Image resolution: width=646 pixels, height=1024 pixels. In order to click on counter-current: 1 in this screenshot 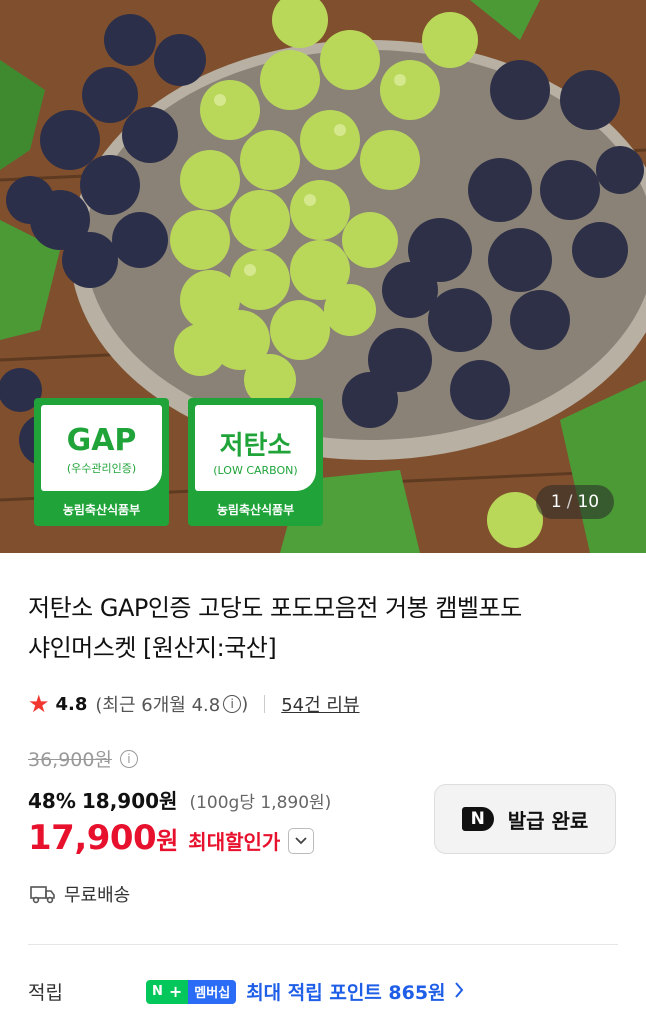, I will do `click(556, 502)`.